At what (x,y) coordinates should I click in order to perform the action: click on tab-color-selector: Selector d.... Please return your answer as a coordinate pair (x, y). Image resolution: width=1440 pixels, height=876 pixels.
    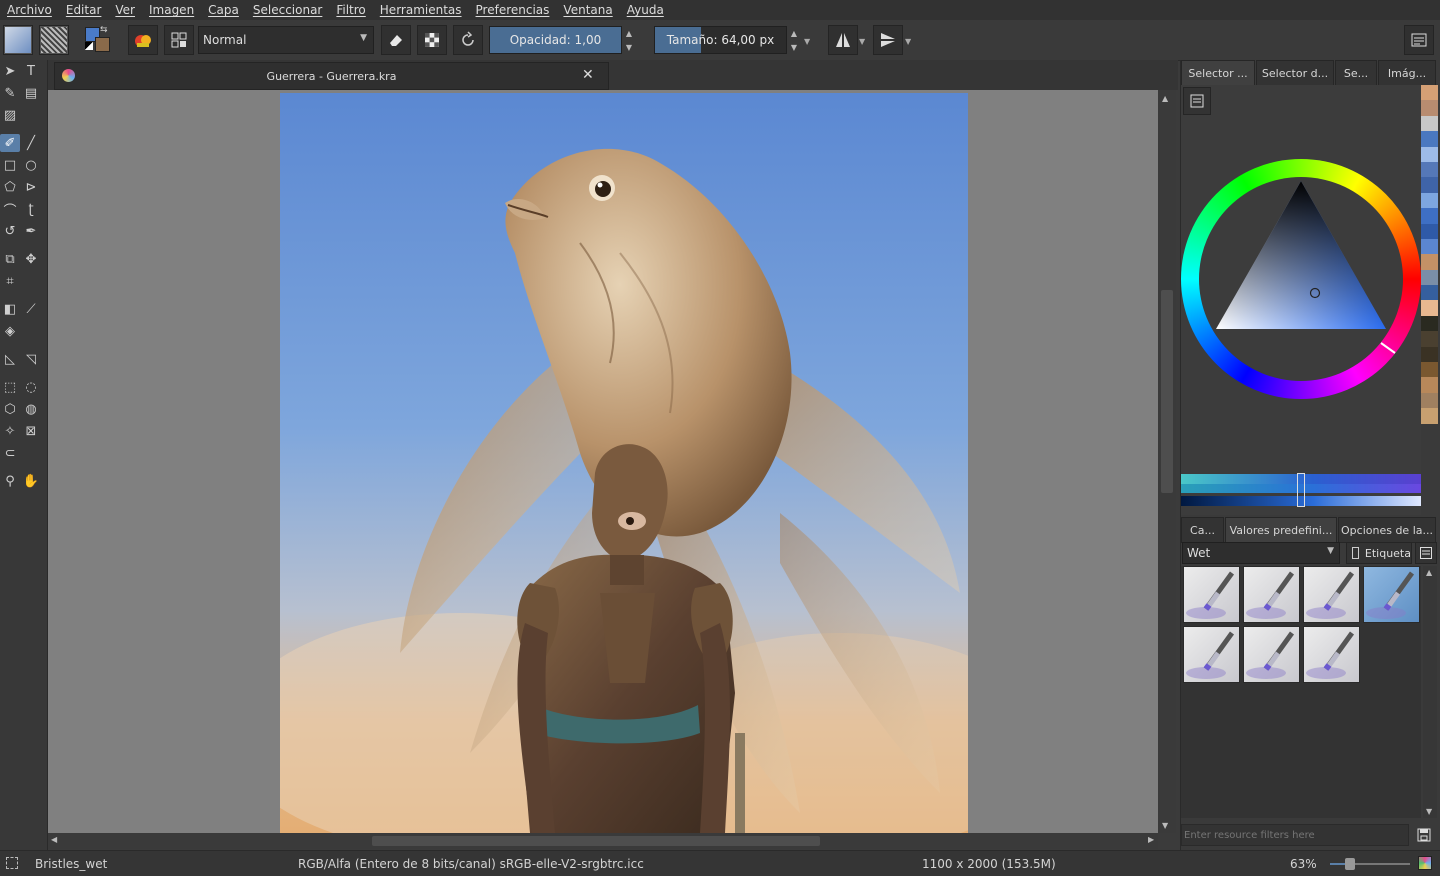
    Looking at the image, I should click on (1295, 73).